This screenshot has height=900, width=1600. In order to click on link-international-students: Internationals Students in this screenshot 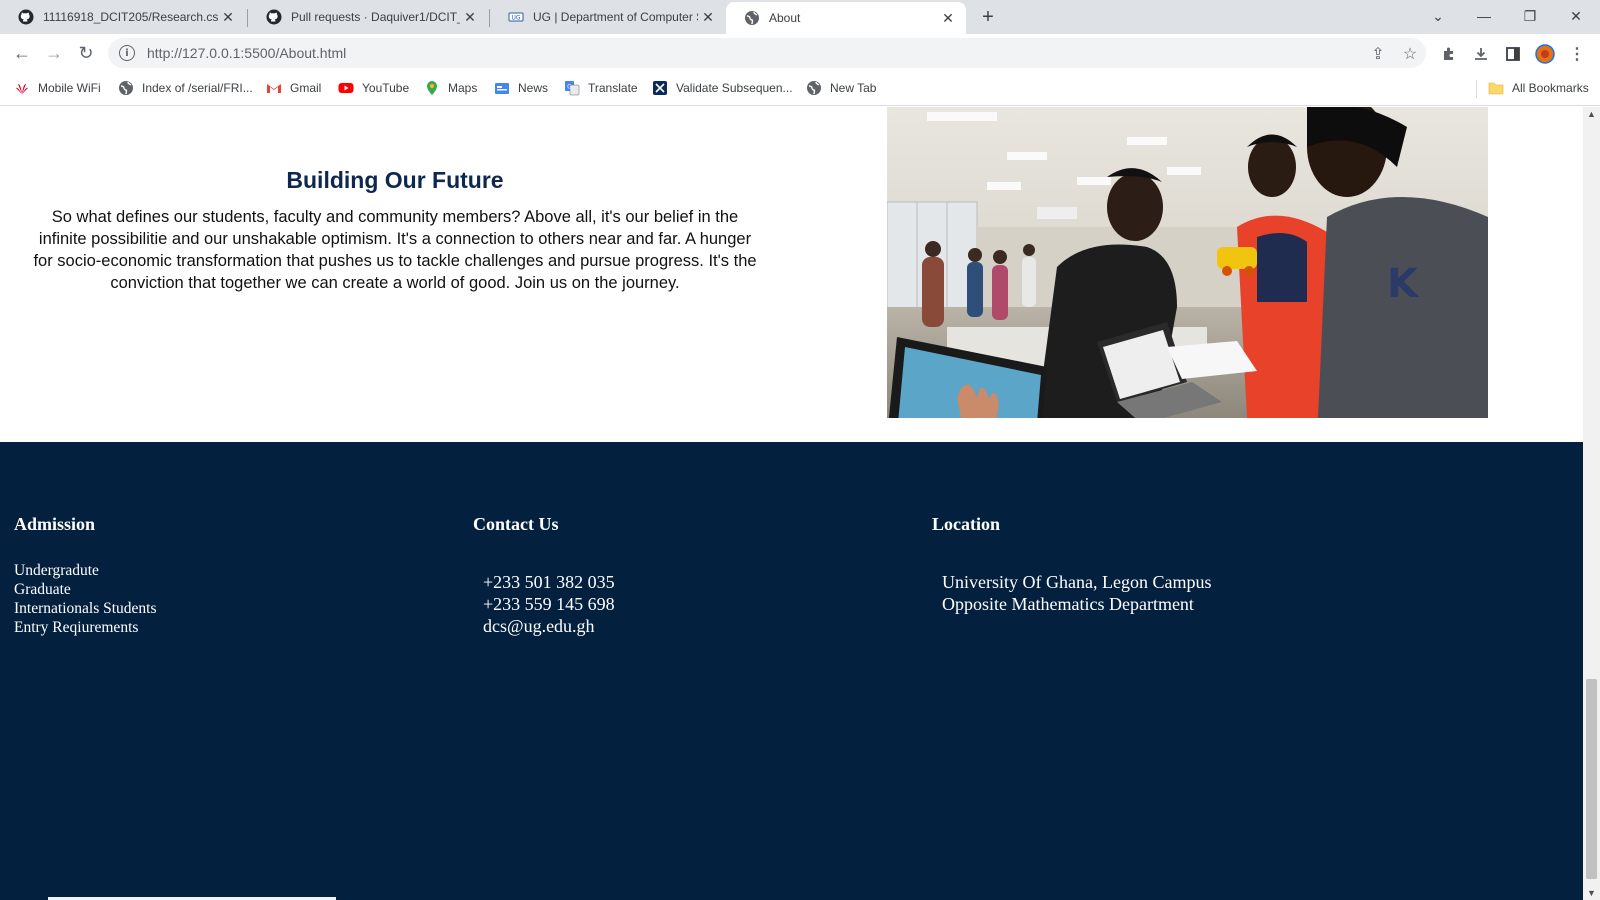, I will do `click(85, 608)`.